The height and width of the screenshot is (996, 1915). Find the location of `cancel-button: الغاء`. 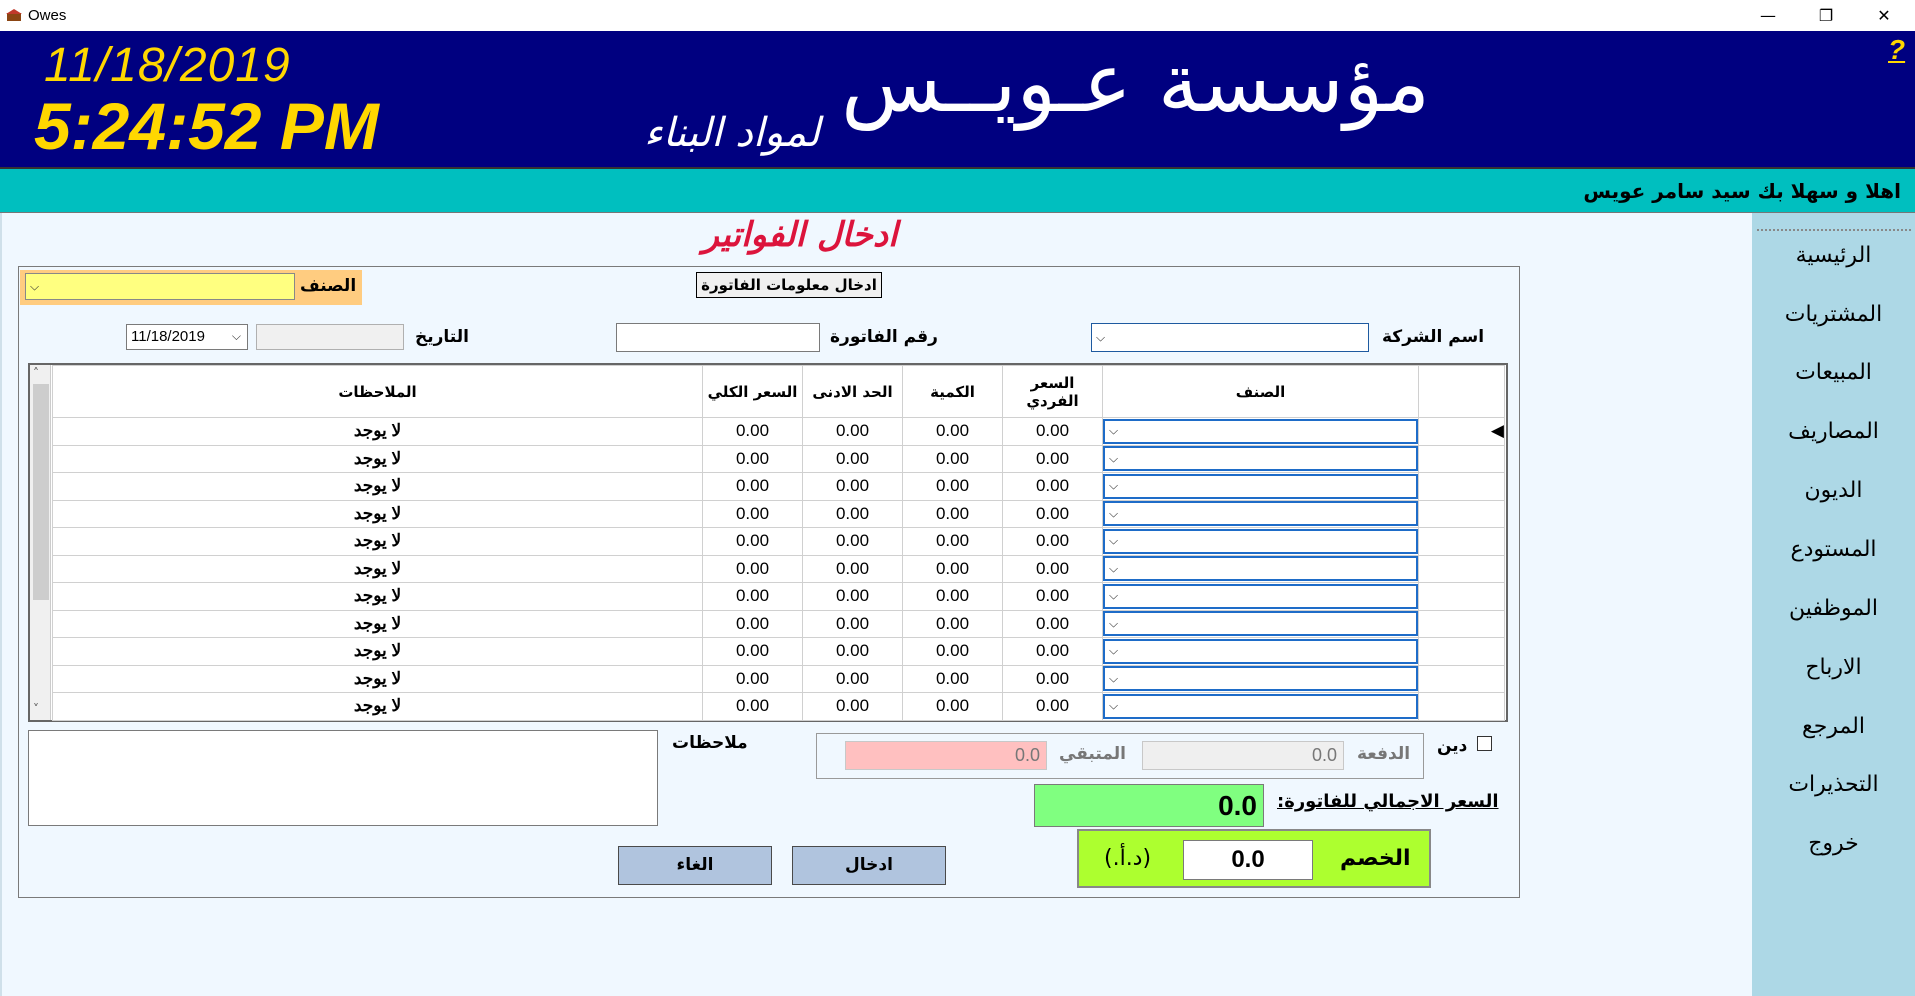

cancel-button: الغاء is located at coordinates (695, 865).